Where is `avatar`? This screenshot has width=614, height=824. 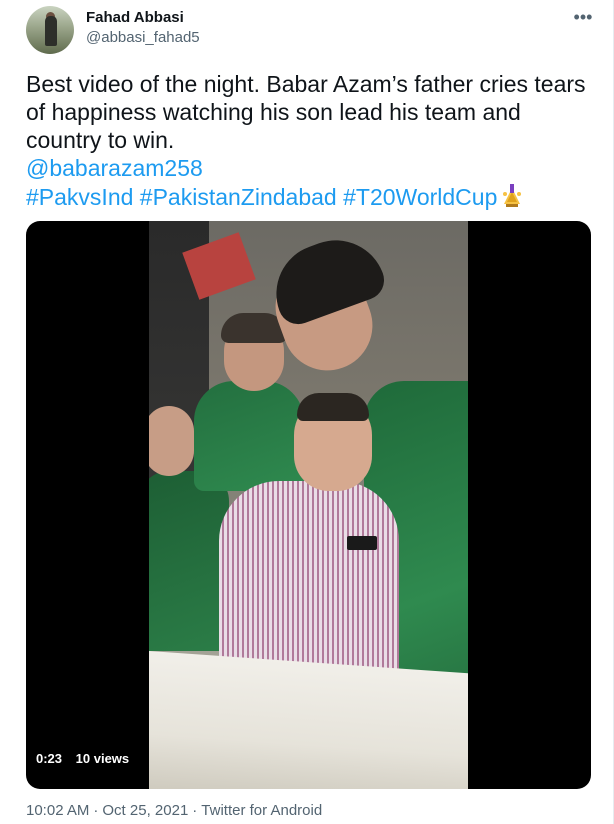 avatar is located at coordinates (50, 30).